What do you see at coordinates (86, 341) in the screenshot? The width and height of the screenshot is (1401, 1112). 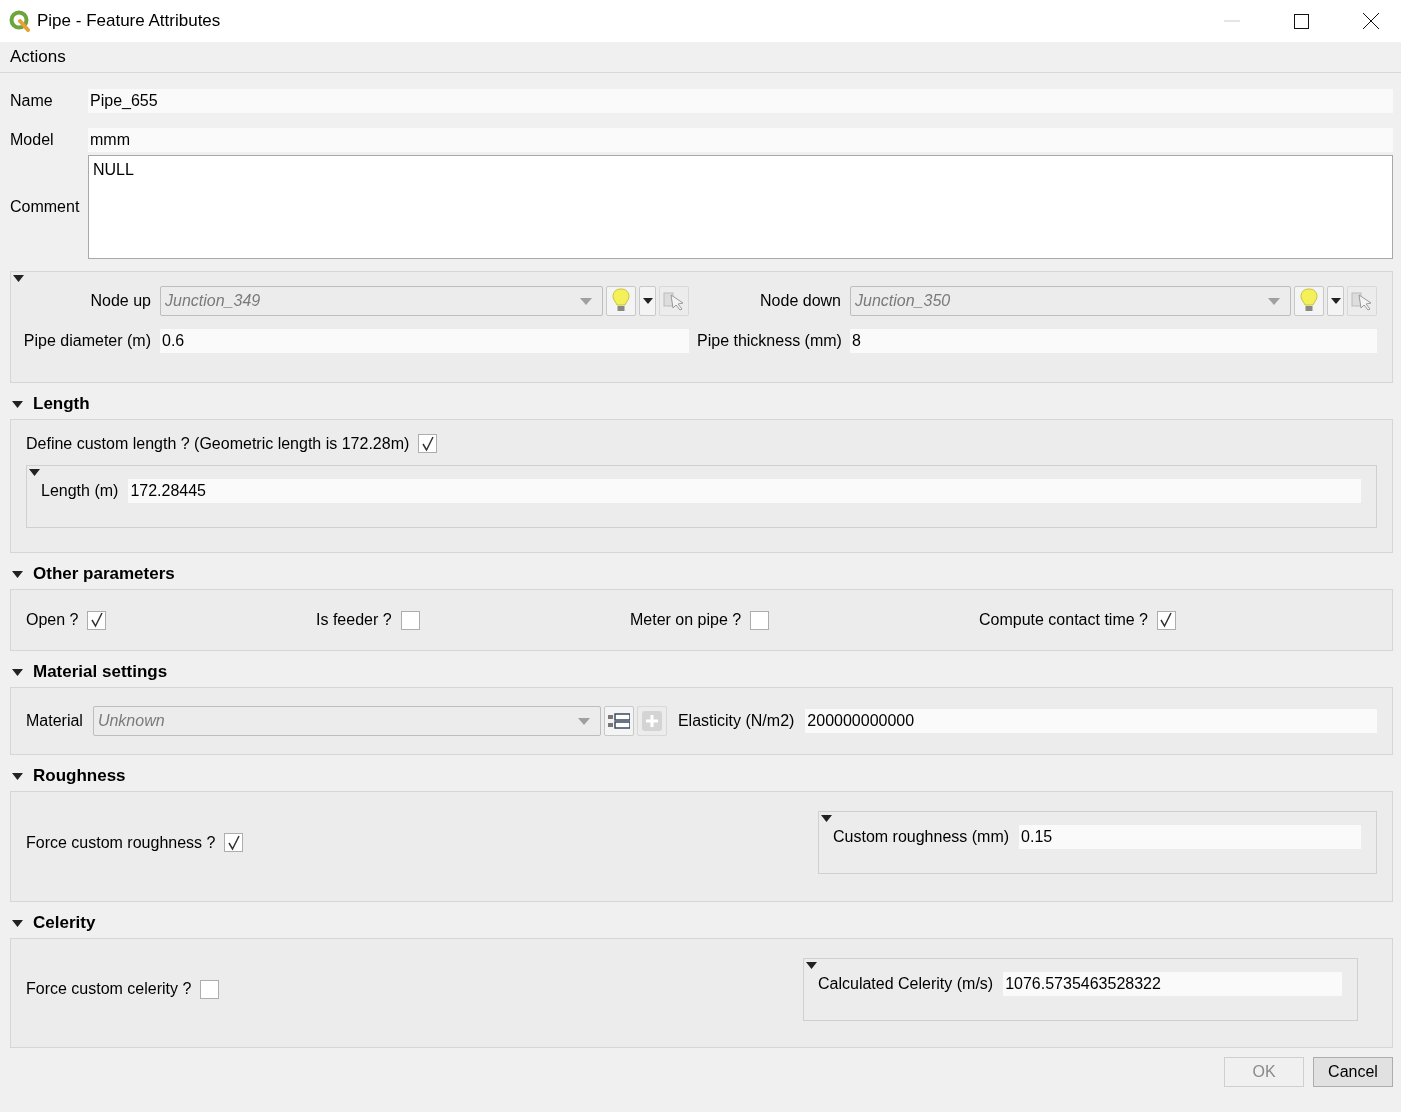 I see `field-label: Pipe diameter (m)` at bounding box center [86, 341].